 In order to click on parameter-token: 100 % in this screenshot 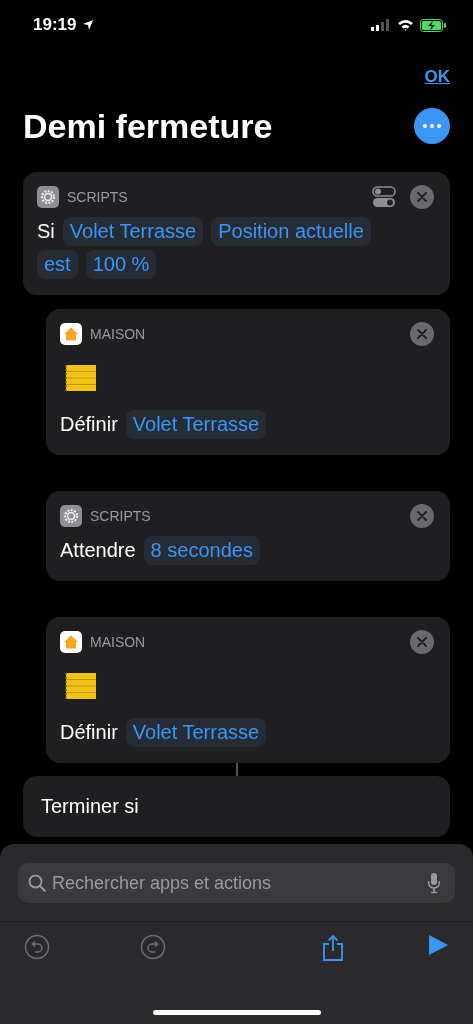, I will do `click(121, 264)`.